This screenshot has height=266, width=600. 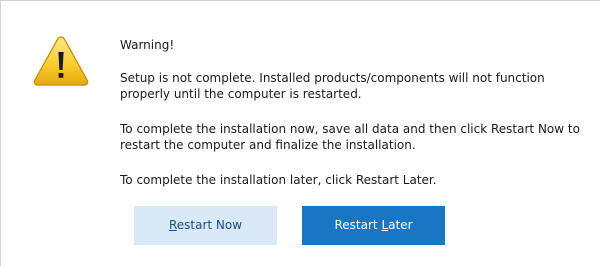 I want to click on restart-later-label-rest: ater, so click(x=400, y=225).